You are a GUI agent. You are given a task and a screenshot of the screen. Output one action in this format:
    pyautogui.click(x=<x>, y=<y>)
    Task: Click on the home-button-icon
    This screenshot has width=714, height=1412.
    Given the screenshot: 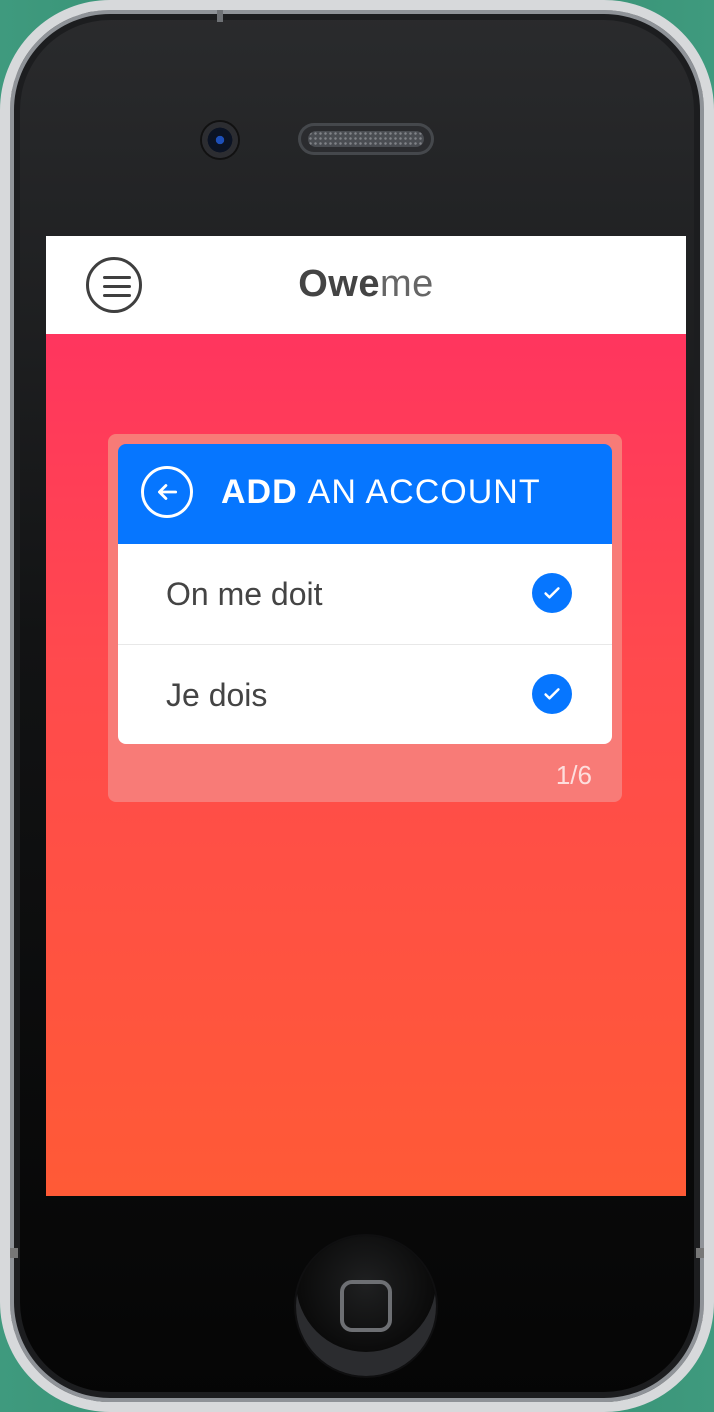 What is the action you would take?
    pyautogui.click(x=366, y=1306)
    